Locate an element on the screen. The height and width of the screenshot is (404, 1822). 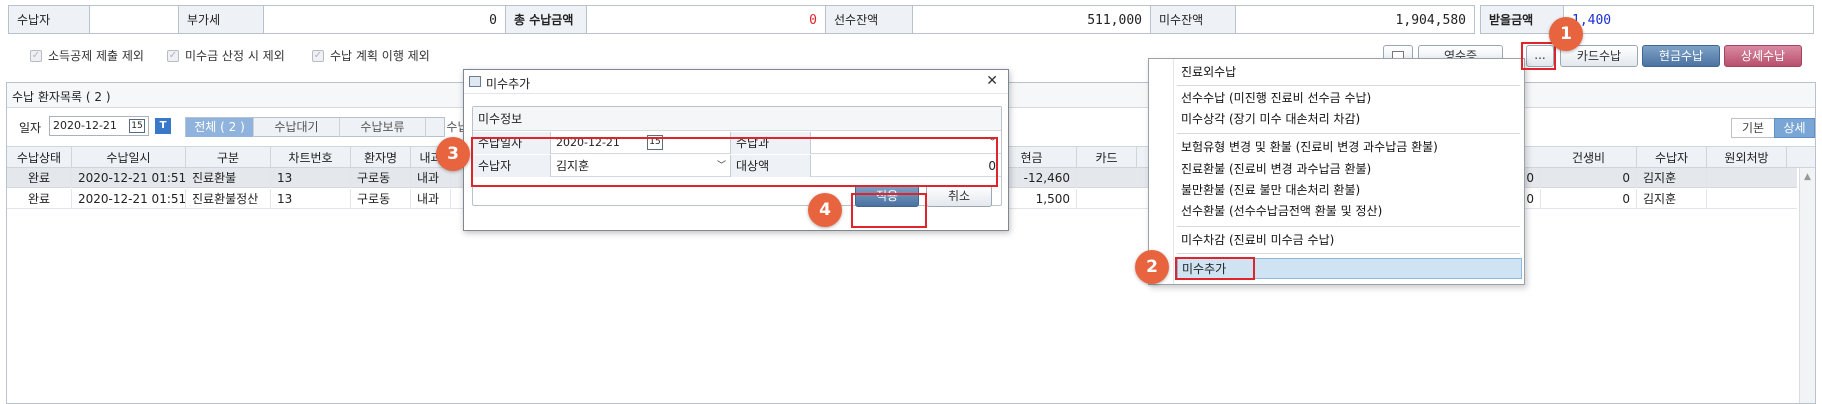
row-type: 진료환불정산 is located at coordinates (228, 199).